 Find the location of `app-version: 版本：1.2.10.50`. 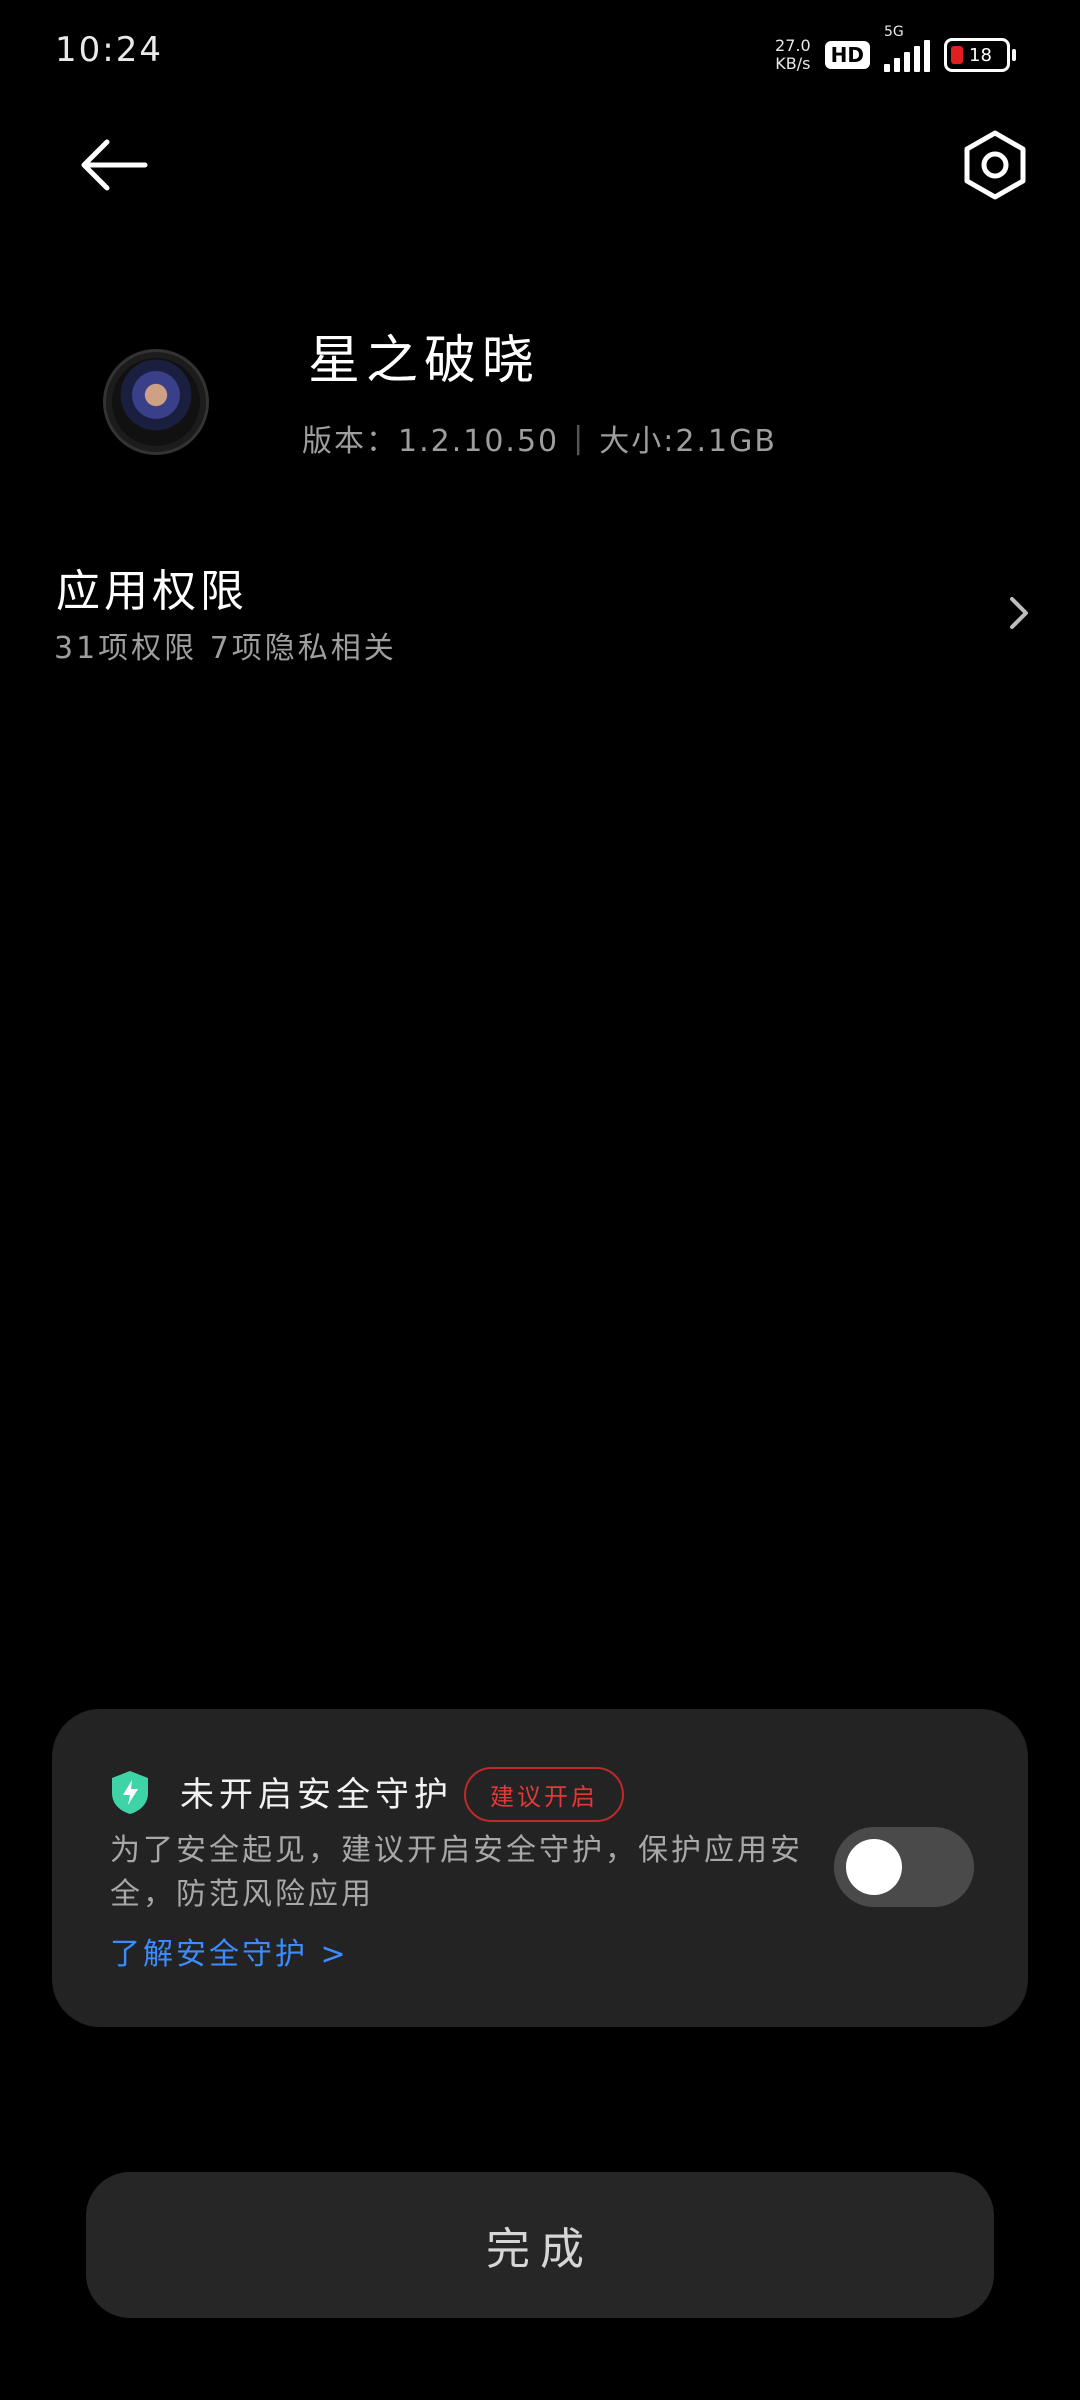

app-version: 版本：1.2.10.50 is located at coordinates (431, 441).